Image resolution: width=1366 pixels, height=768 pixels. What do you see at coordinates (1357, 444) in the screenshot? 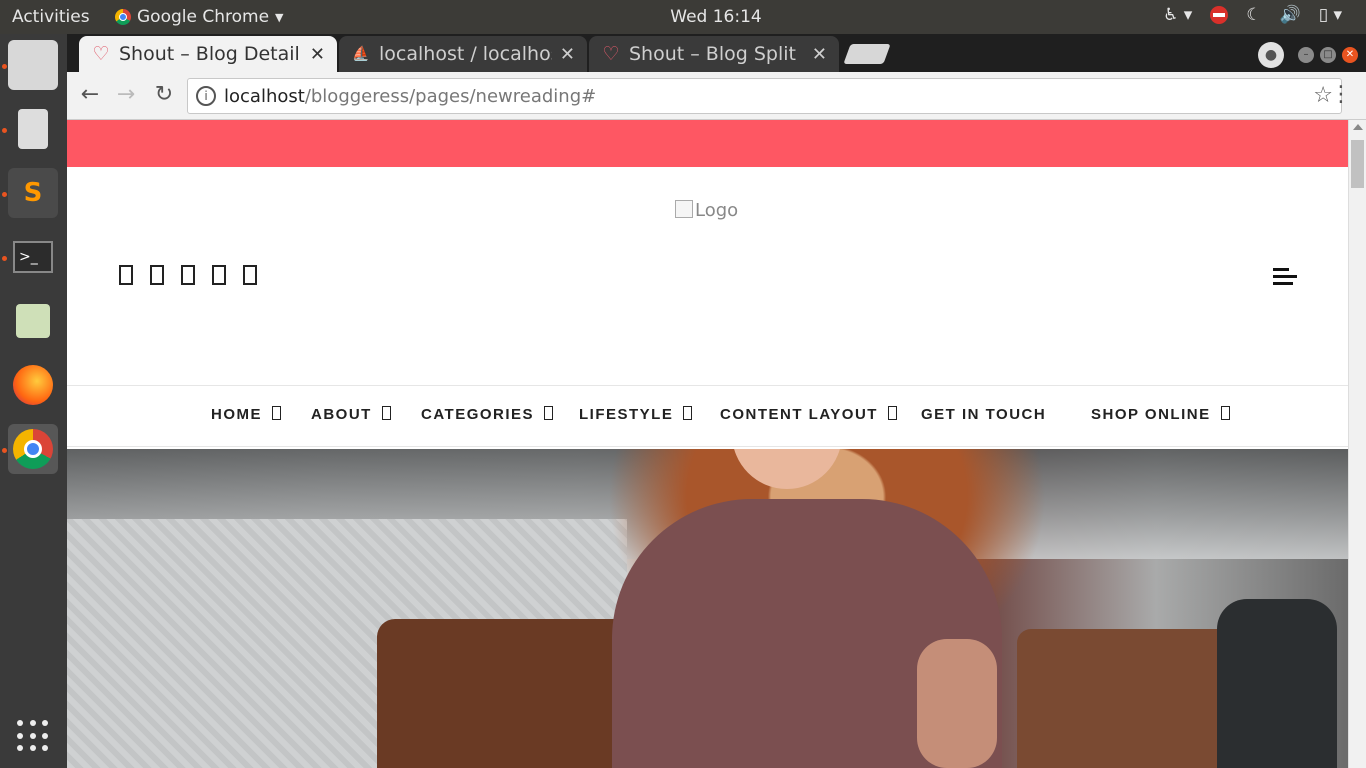
I see `page-scrollbar` at bounding box center [1357, 444].